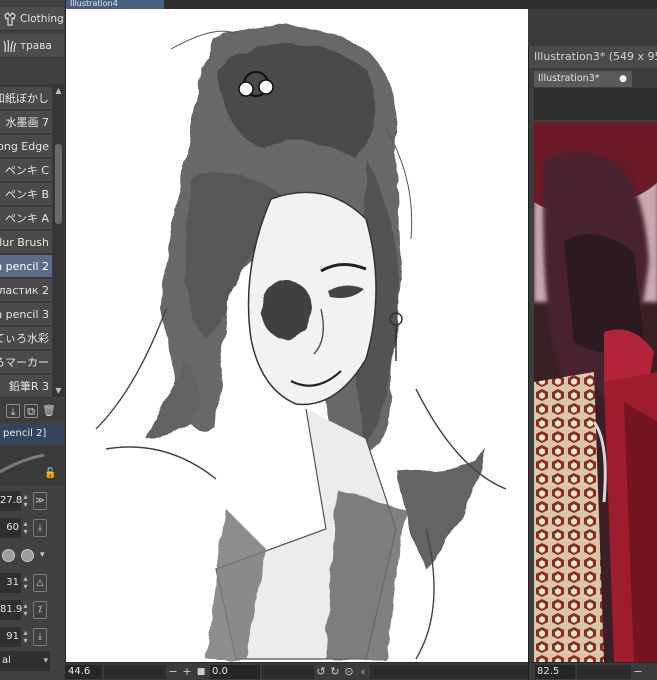 This screenshot has height=680, width=657. I want to click on secondary-status-bar: 82.5 −, so click(593, 671).